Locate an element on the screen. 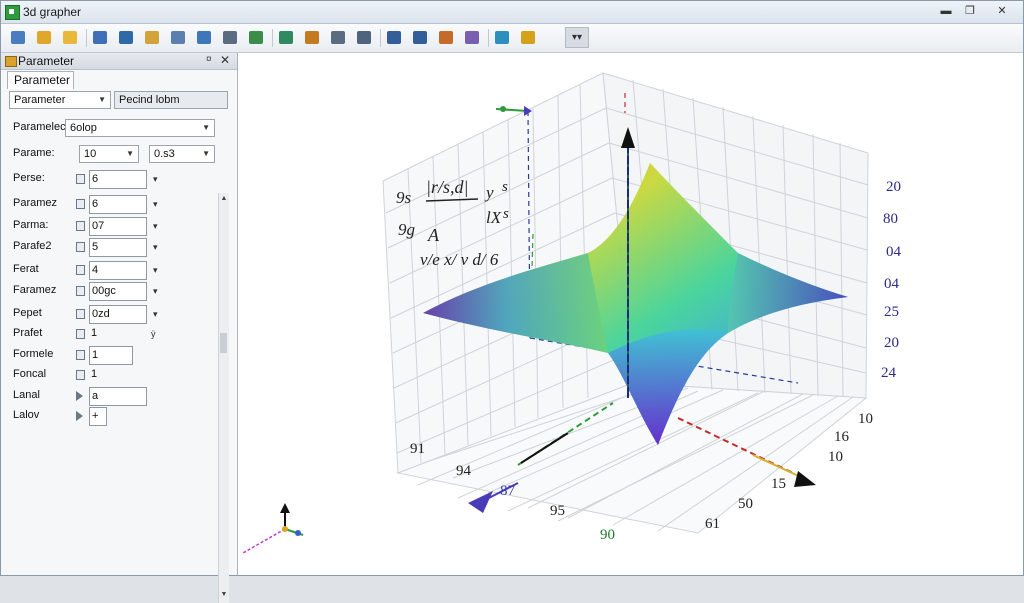 This screenshot has height=603, width=1024. param-label: Lanal is located at coordinates (26, 395).